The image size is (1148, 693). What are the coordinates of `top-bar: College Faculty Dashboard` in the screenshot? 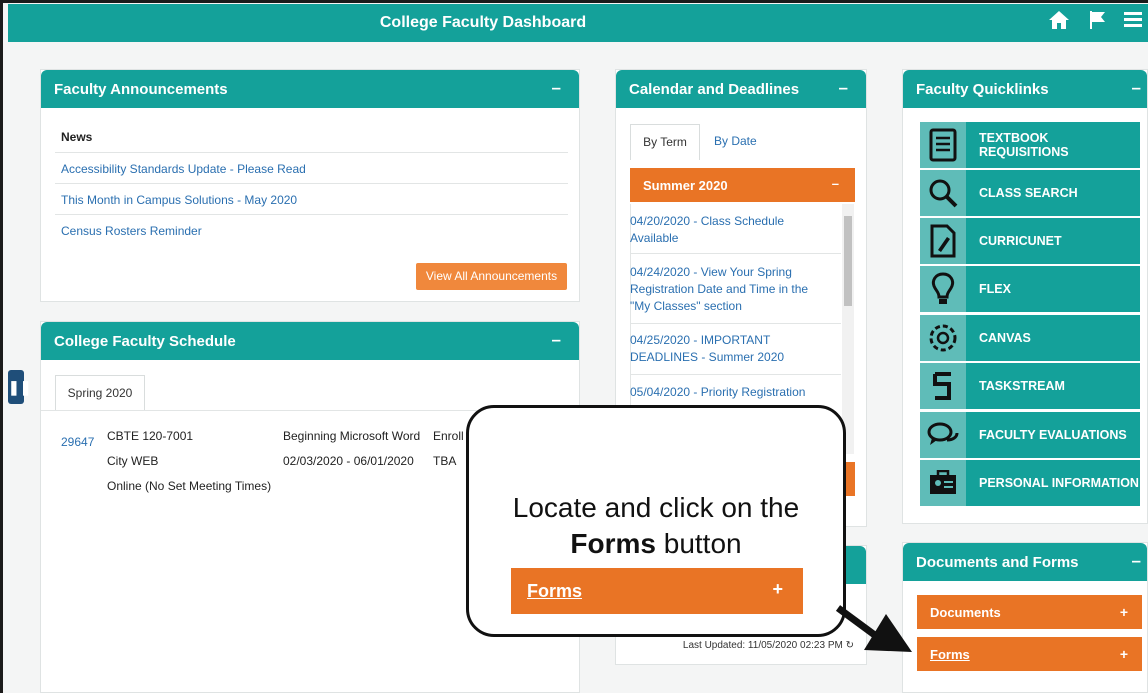 It's located at (578, 23).